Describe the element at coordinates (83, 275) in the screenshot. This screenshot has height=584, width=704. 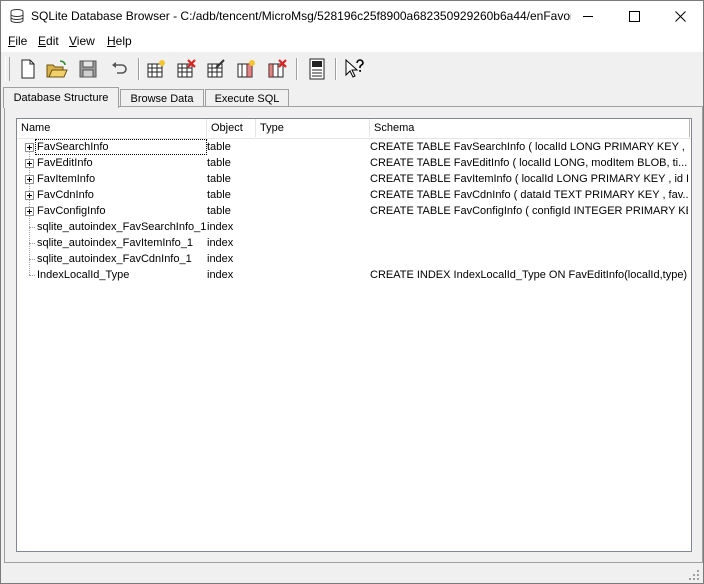
I see `row-name: IndexLocalId_Type` at that location.